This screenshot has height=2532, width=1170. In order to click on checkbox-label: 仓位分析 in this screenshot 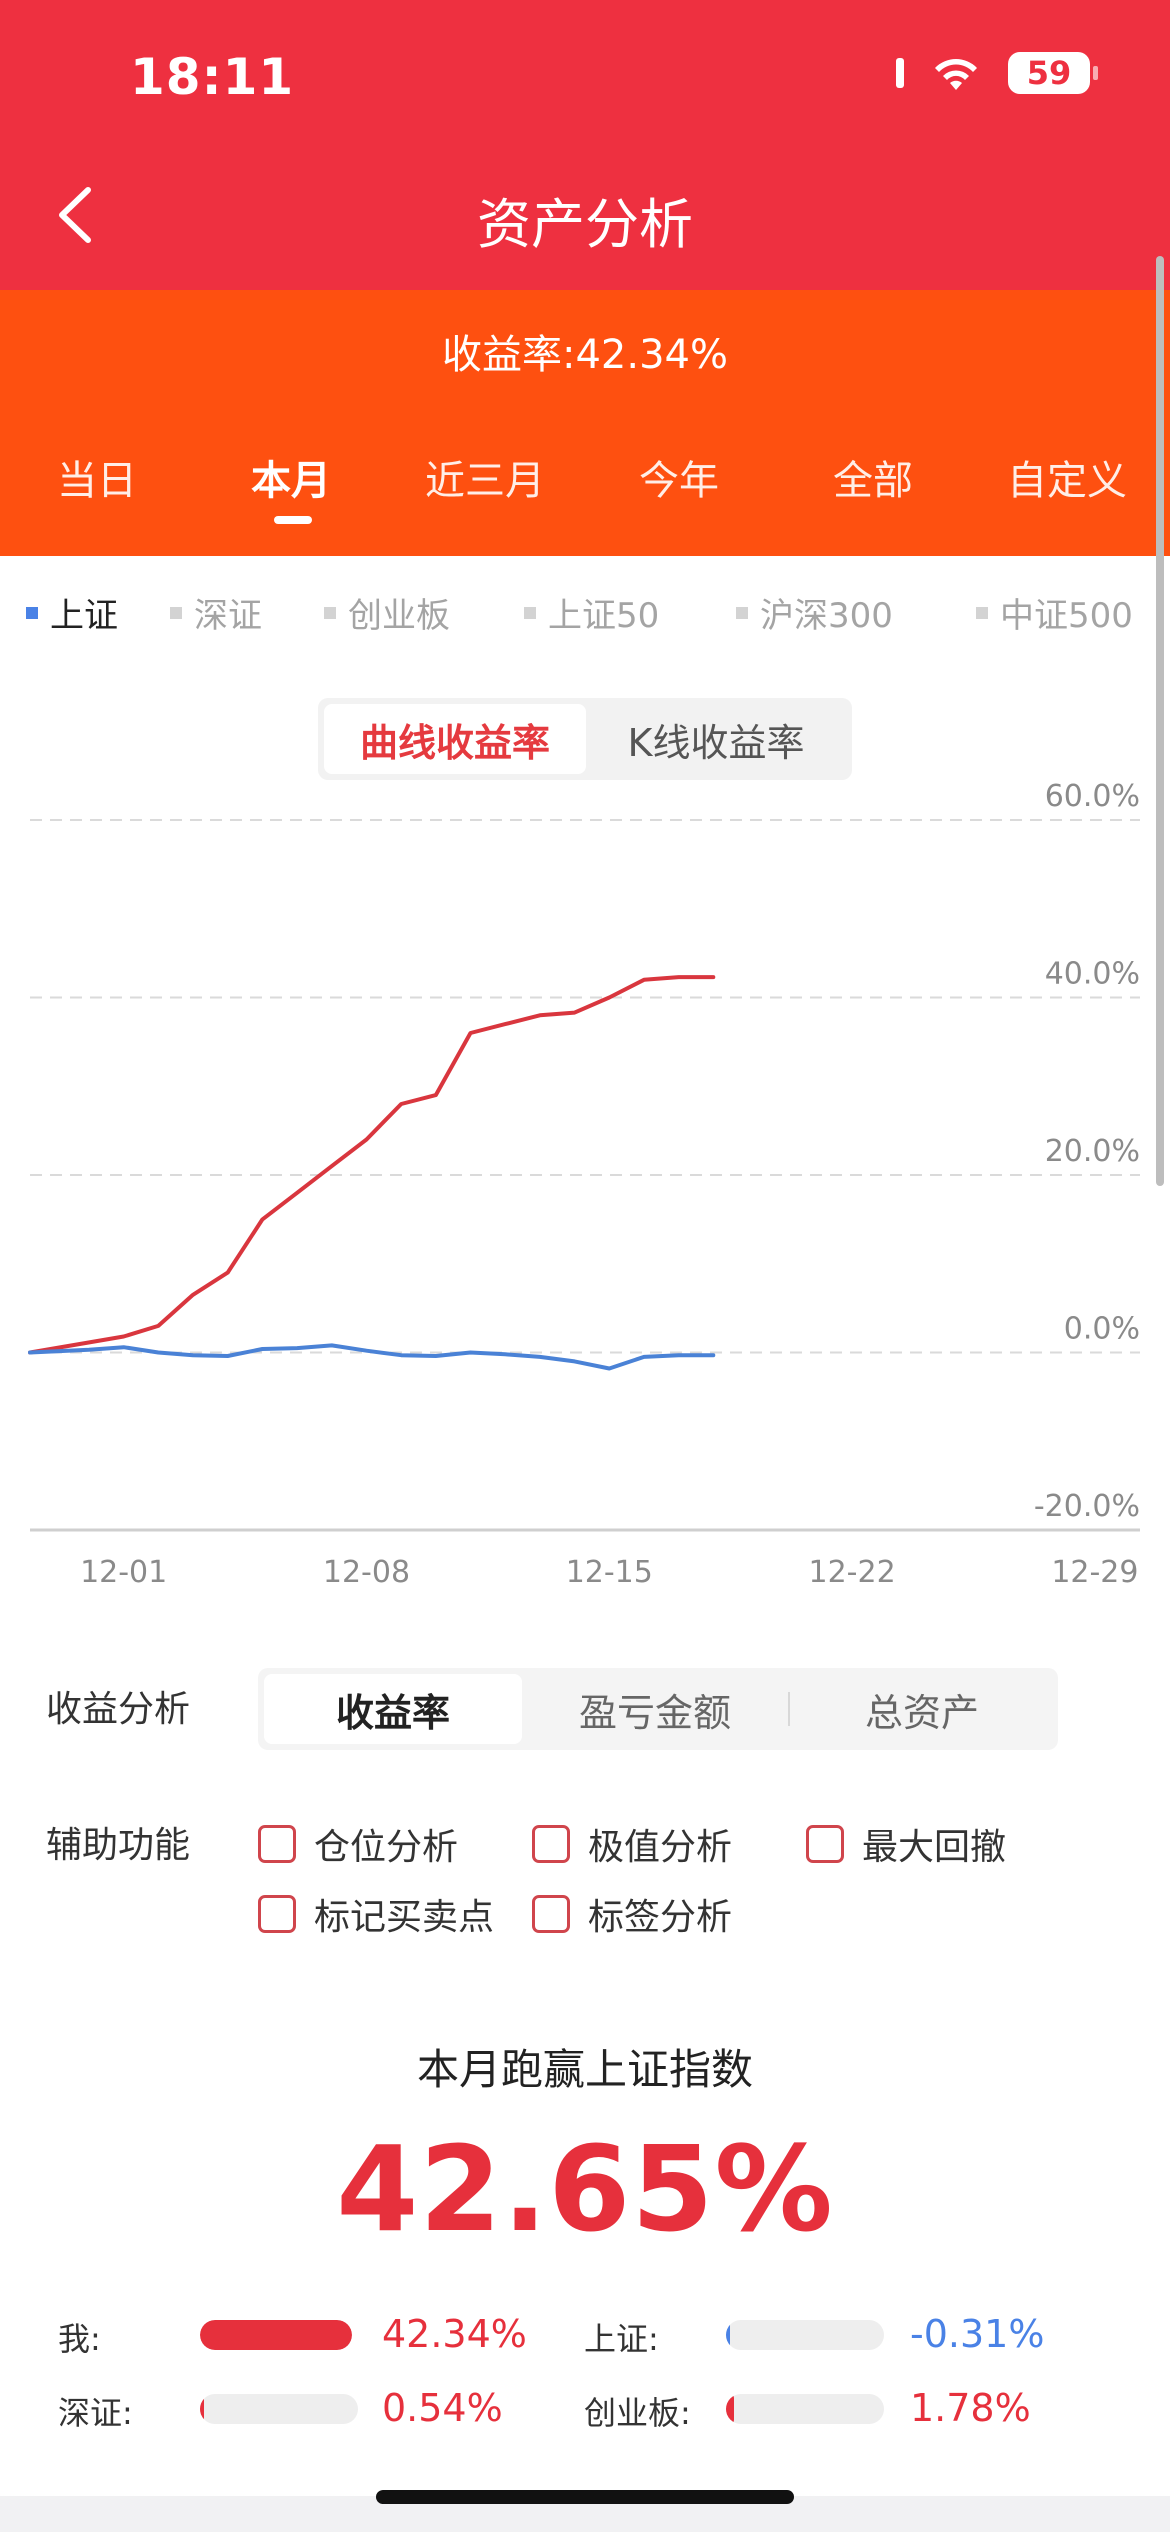, I will do `click(386, 1847)`.